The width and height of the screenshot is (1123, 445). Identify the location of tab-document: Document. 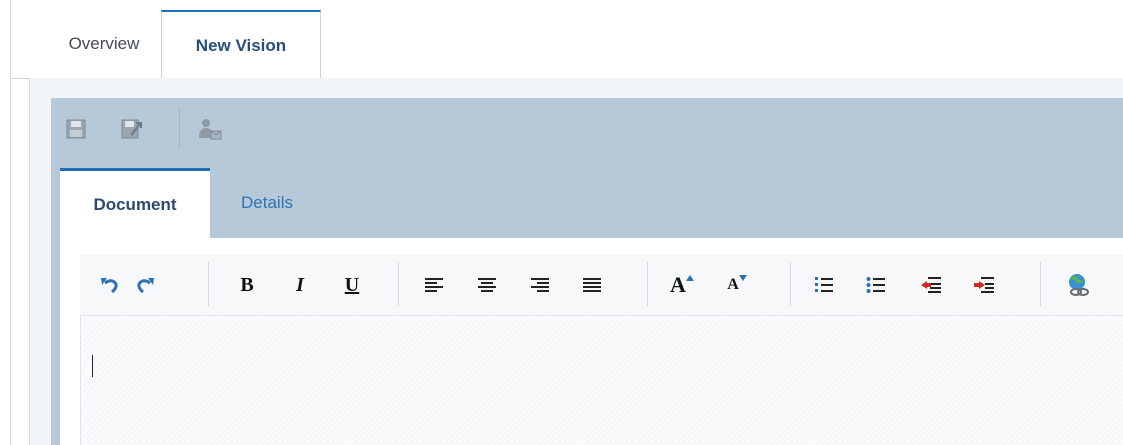
(135, 203).